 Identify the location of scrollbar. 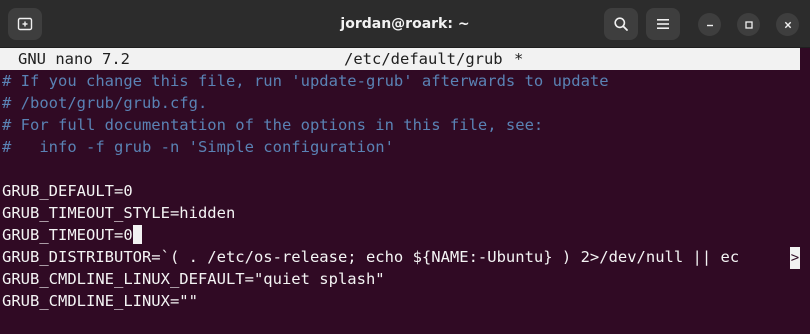
(806, 191).